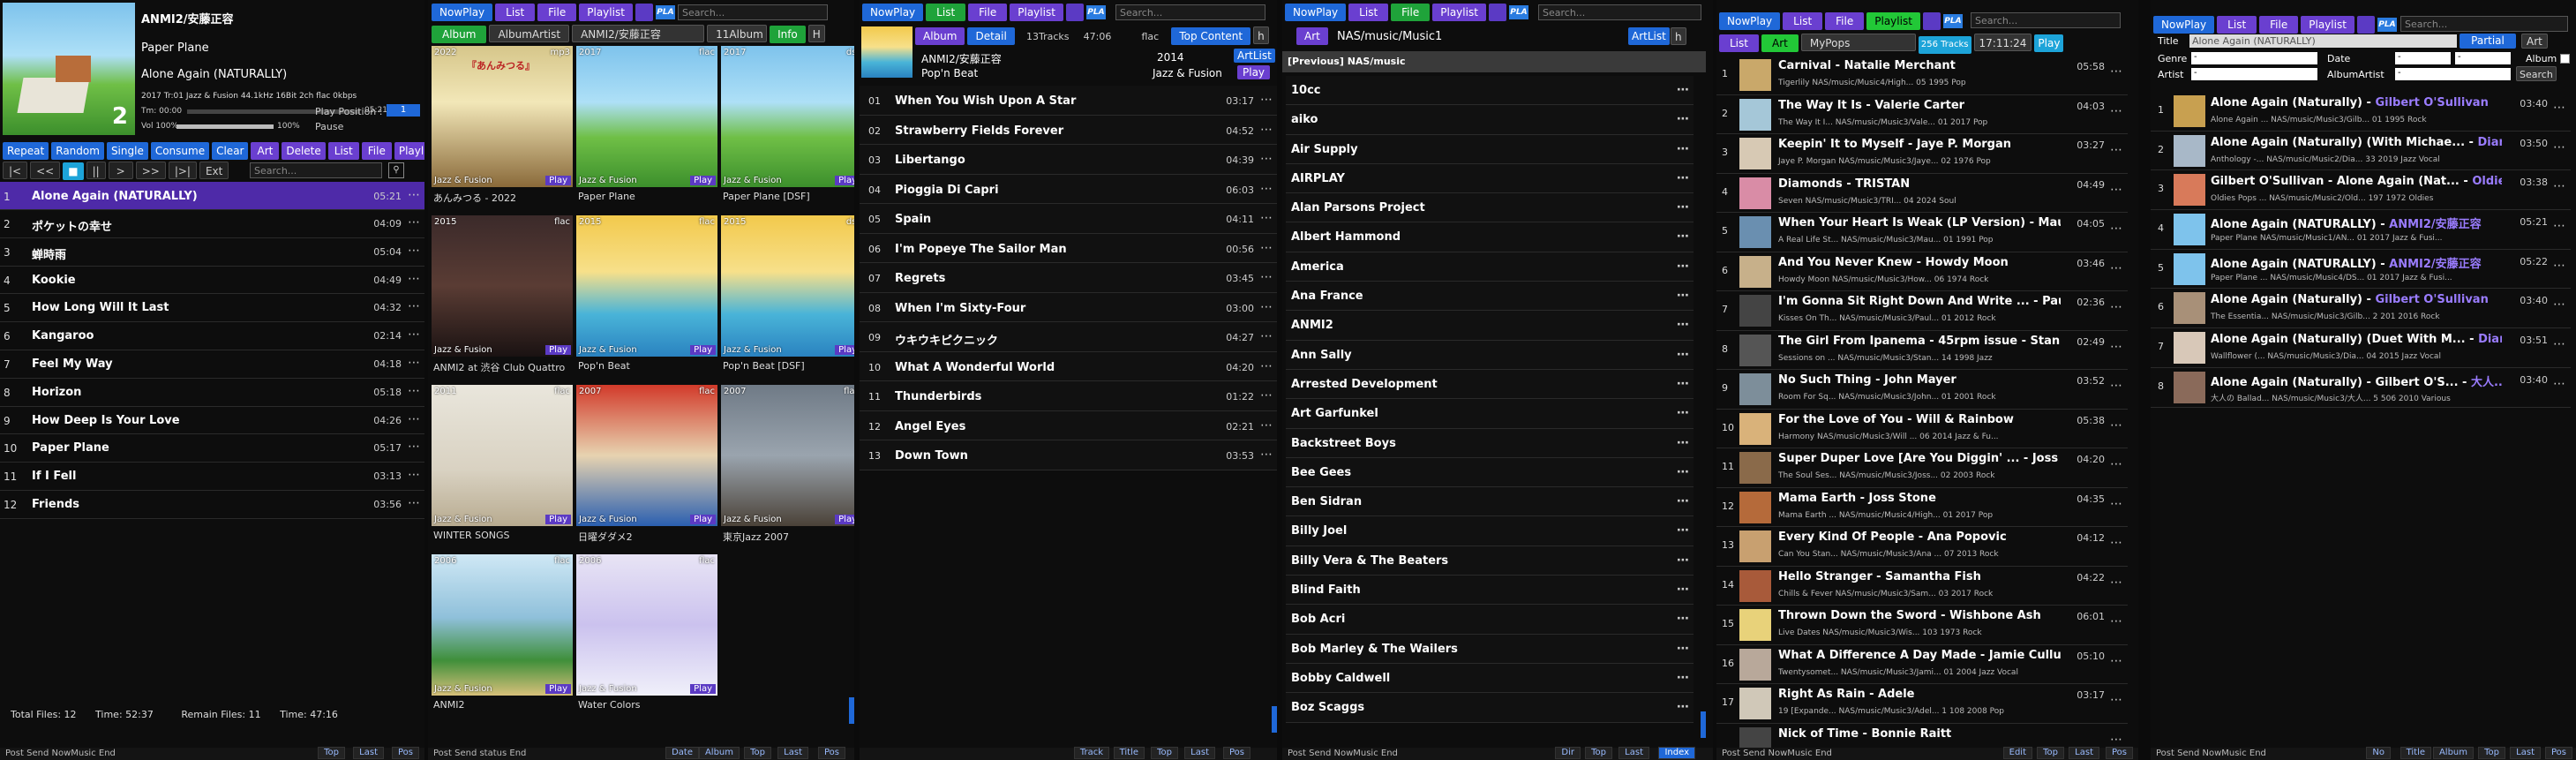 The height and width of the screenshot is (760, 2576). What do you see at coordinates (403, 110) in the screenshot?
I see `play-position-input: 1` at bounding box center [403, 110].